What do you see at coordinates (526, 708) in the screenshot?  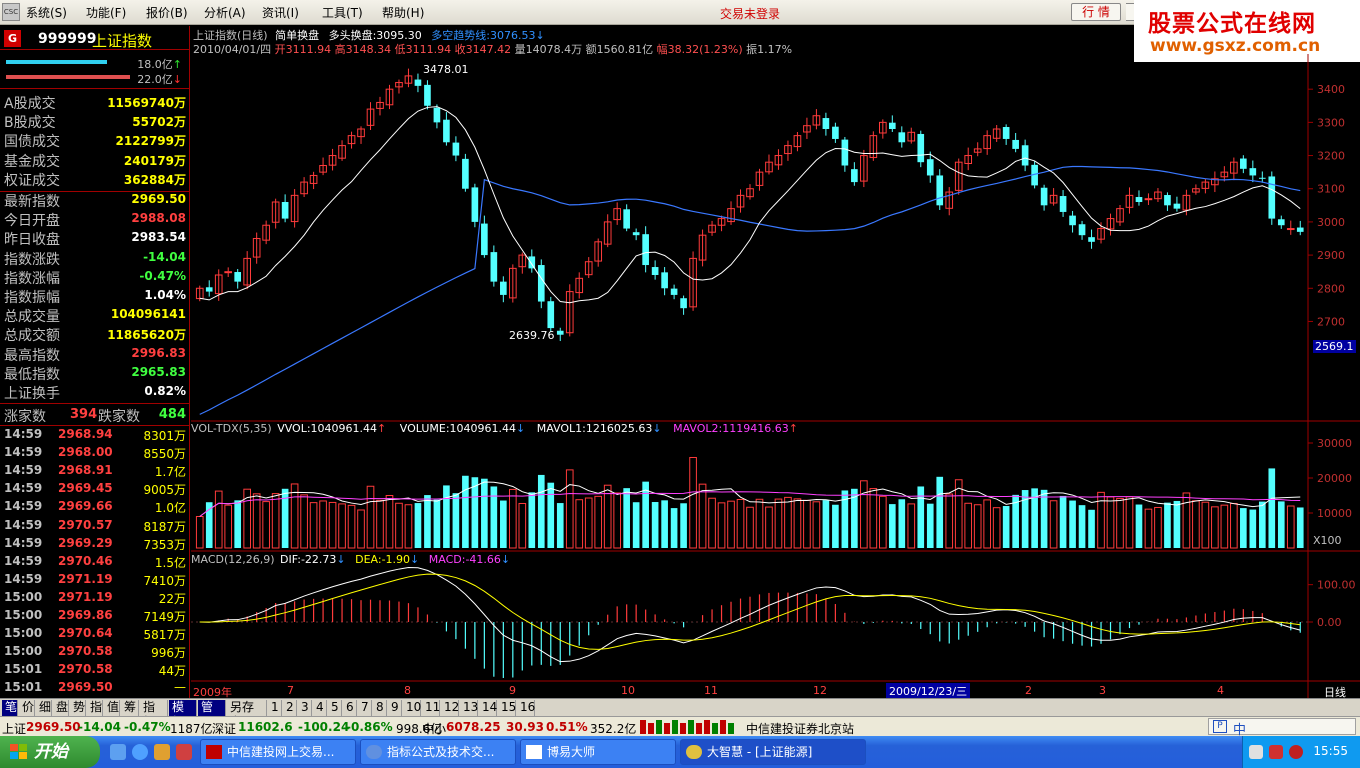 I see `tab-27: 16` at bounding box center [526, 708].